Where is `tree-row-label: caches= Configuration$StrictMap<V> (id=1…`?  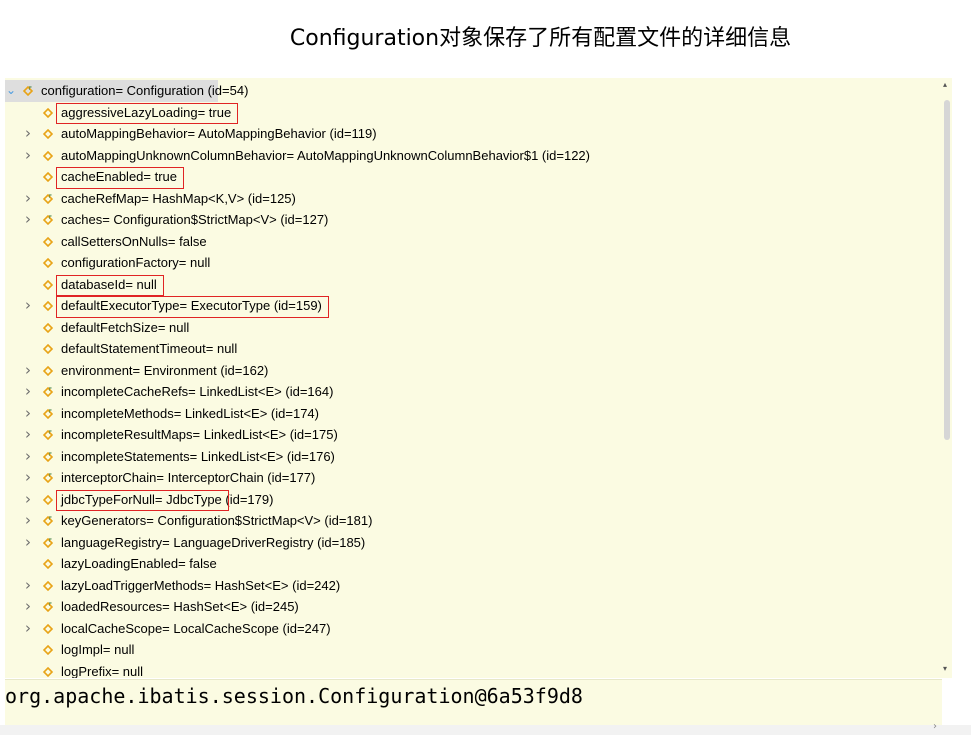 tree-row-label: caches= Configuration$StrictMap<V> (id=1… is located at coordinates (195, 219).